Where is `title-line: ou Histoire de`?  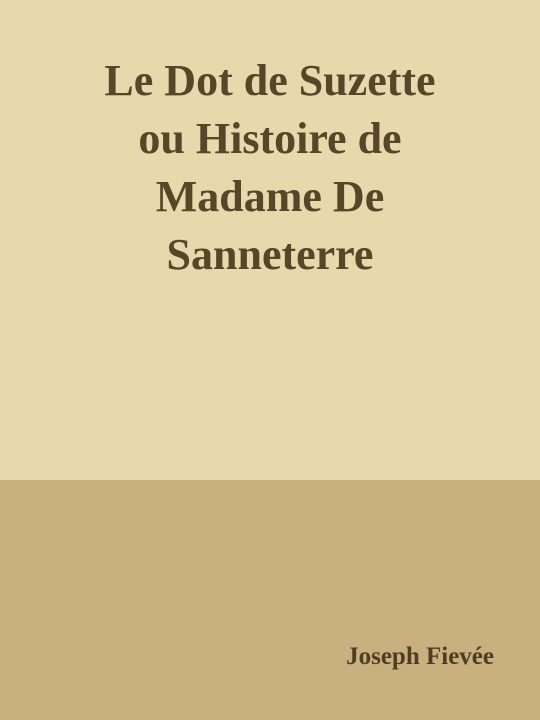
title-line: ou Histoire de is located at coordinates (270, 138).